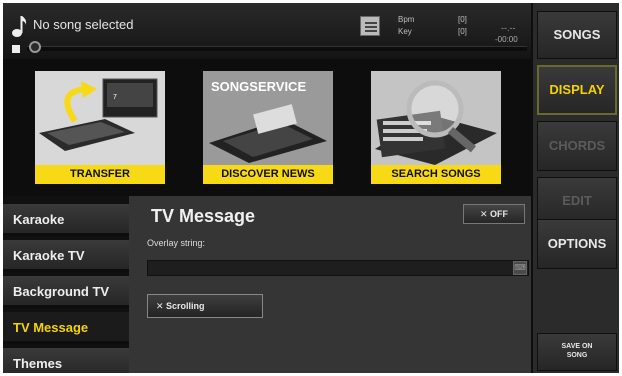 This screenshot has width=622, height=376. I want to click on nav-item-karaoke-tv: Karaoke TV, so click(66, 256).